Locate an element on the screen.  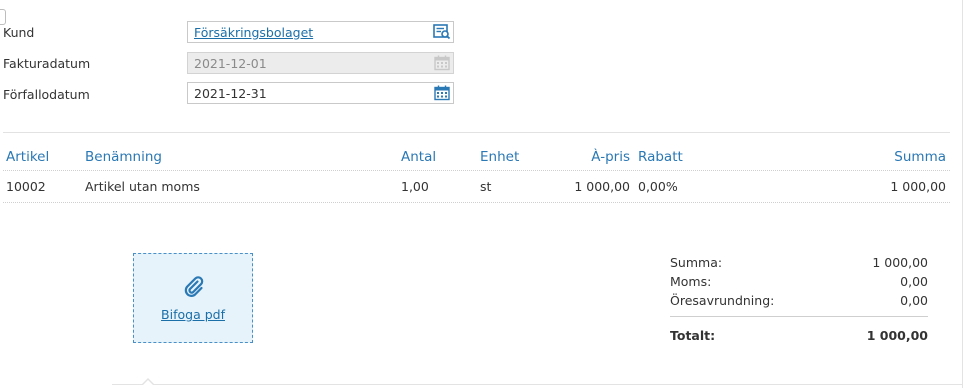
subtotal-value: 1 000,00 is located at coordinates (900, 262).